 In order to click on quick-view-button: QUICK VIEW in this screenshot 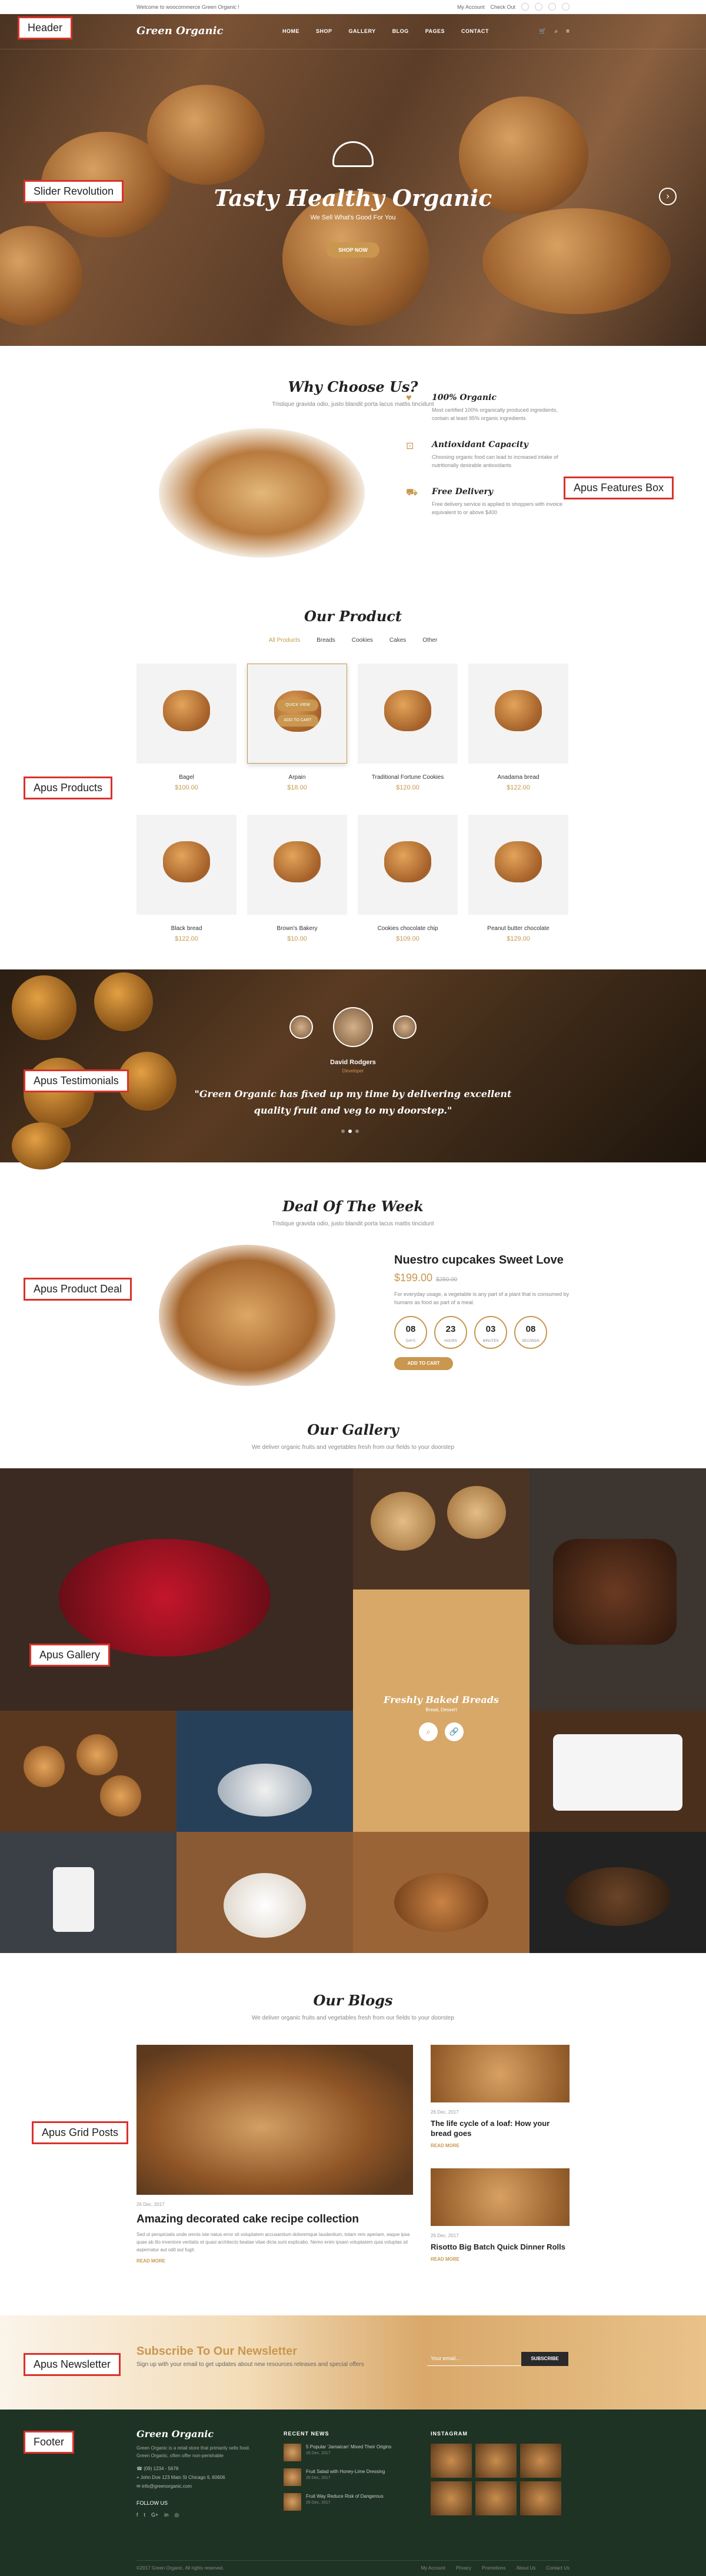, I will do `click(297, 705)`.